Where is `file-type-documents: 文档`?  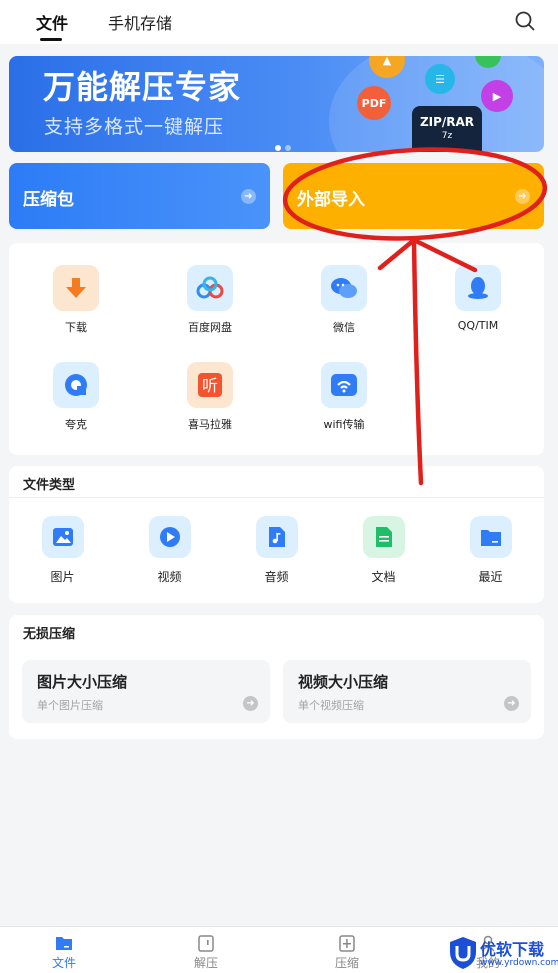 file-type-documents: 文档 is located at coordinates (383, 550).